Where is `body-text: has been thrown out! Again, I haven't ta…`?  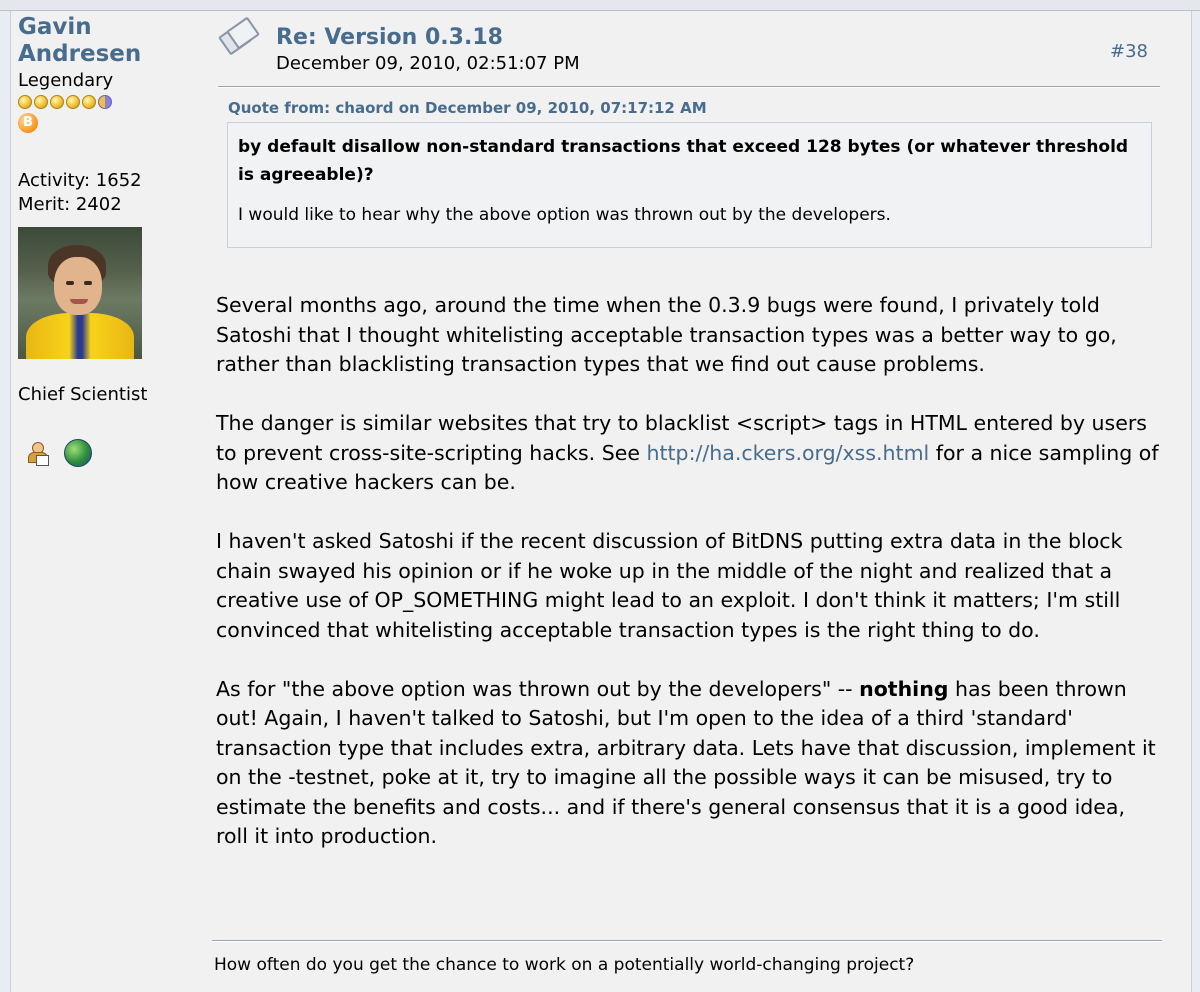
body-text: has been thrown out! Again, I haven't ta… is located at coordinates (686, 762).